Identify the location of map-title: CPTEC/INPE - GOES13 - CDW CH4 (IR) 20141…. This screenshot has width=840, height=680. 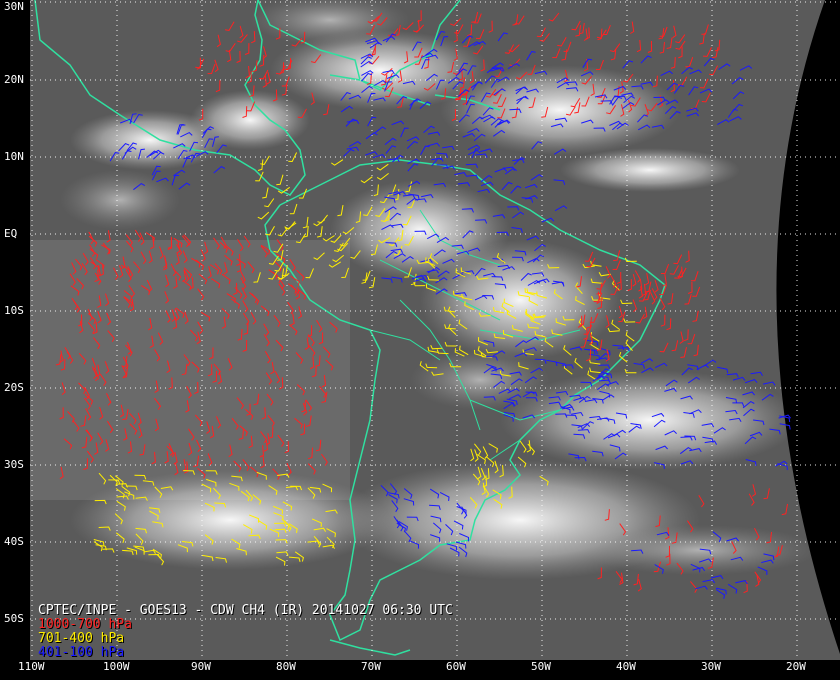
(245, 610).